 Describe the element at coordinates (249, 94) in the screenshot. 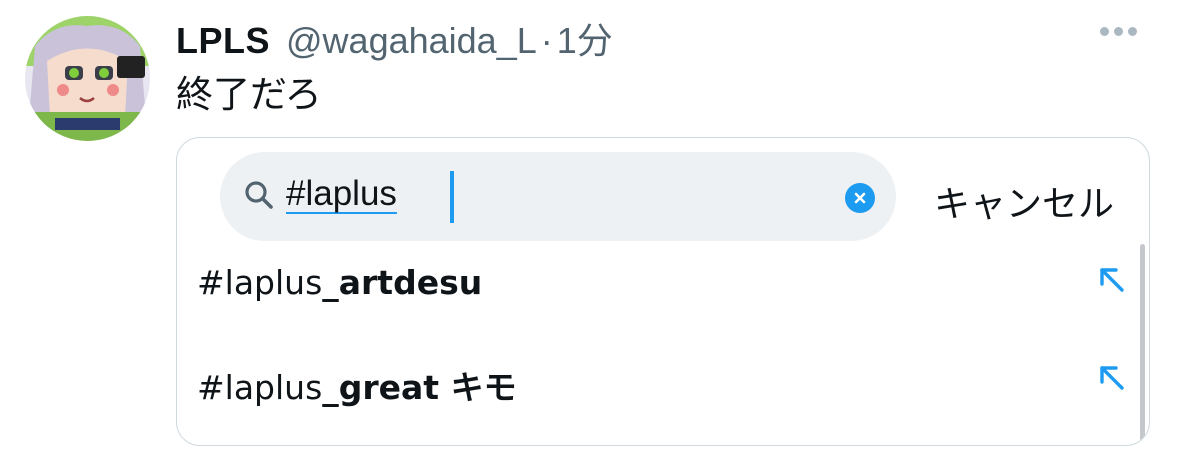

I see `tweet-text: 終了だろ` at that location.